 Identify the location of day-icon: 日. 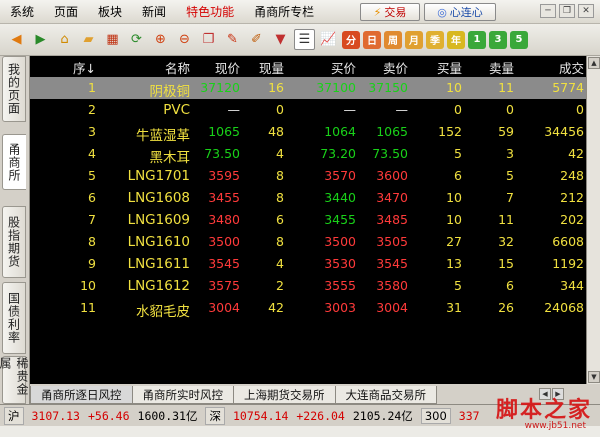
(372, 39).